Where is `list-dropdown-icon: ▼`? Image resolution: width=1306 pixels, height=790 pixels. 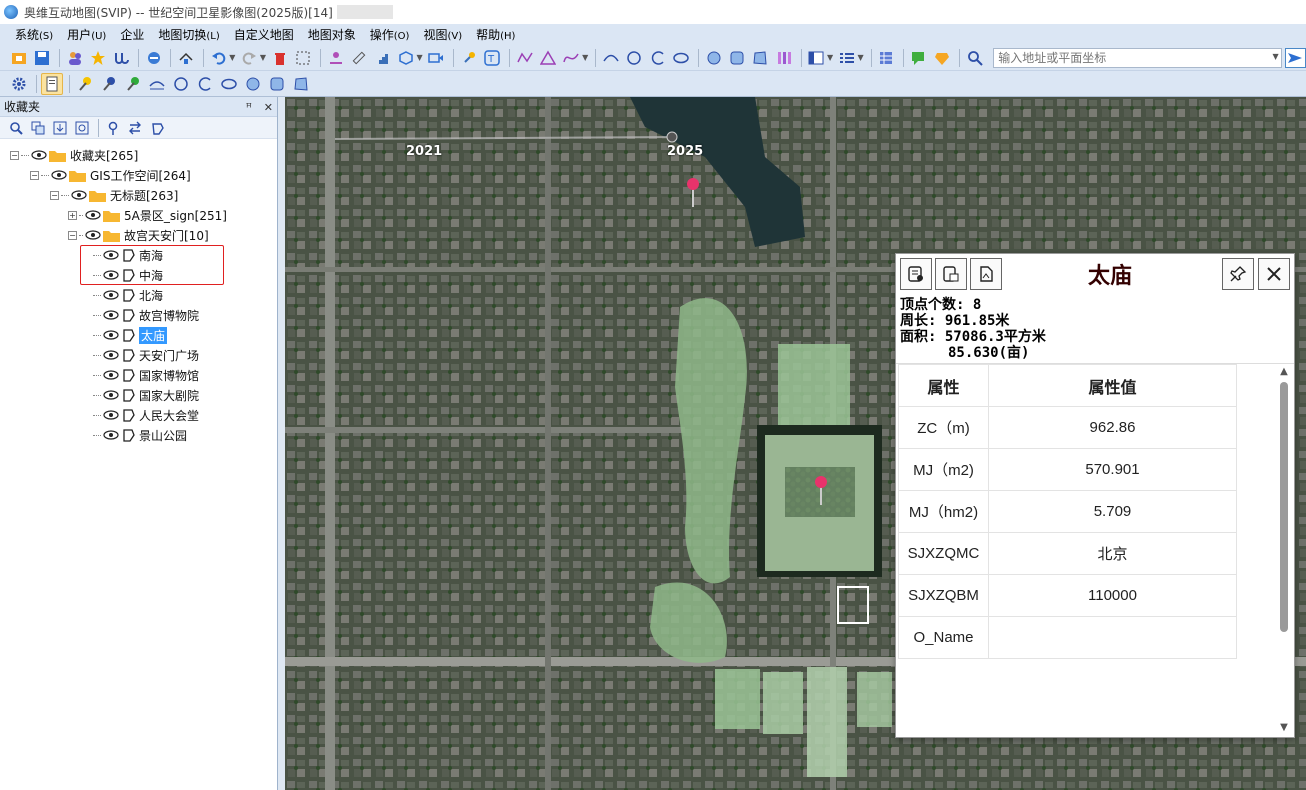 list-dropdown-icon: ▼ is located at coordinates (861, 57).